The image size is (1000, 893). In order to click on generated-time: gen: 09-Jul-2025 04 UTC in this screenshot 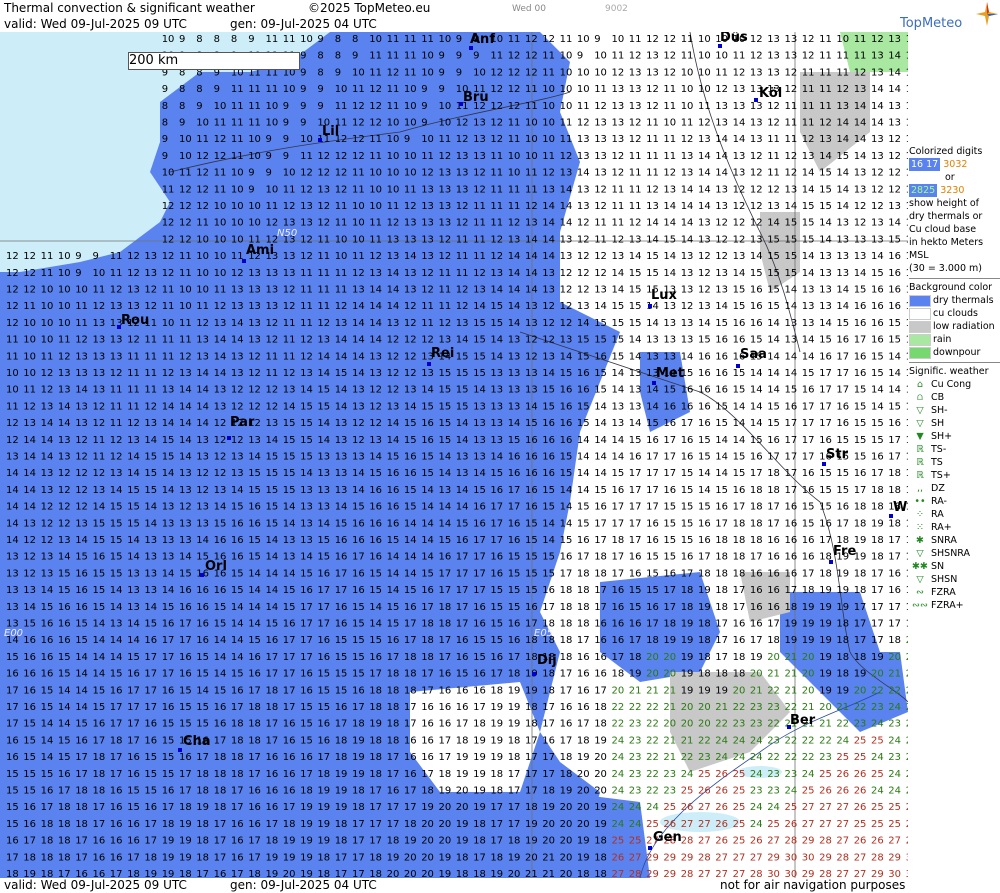, I will do `click(303, 24)`.